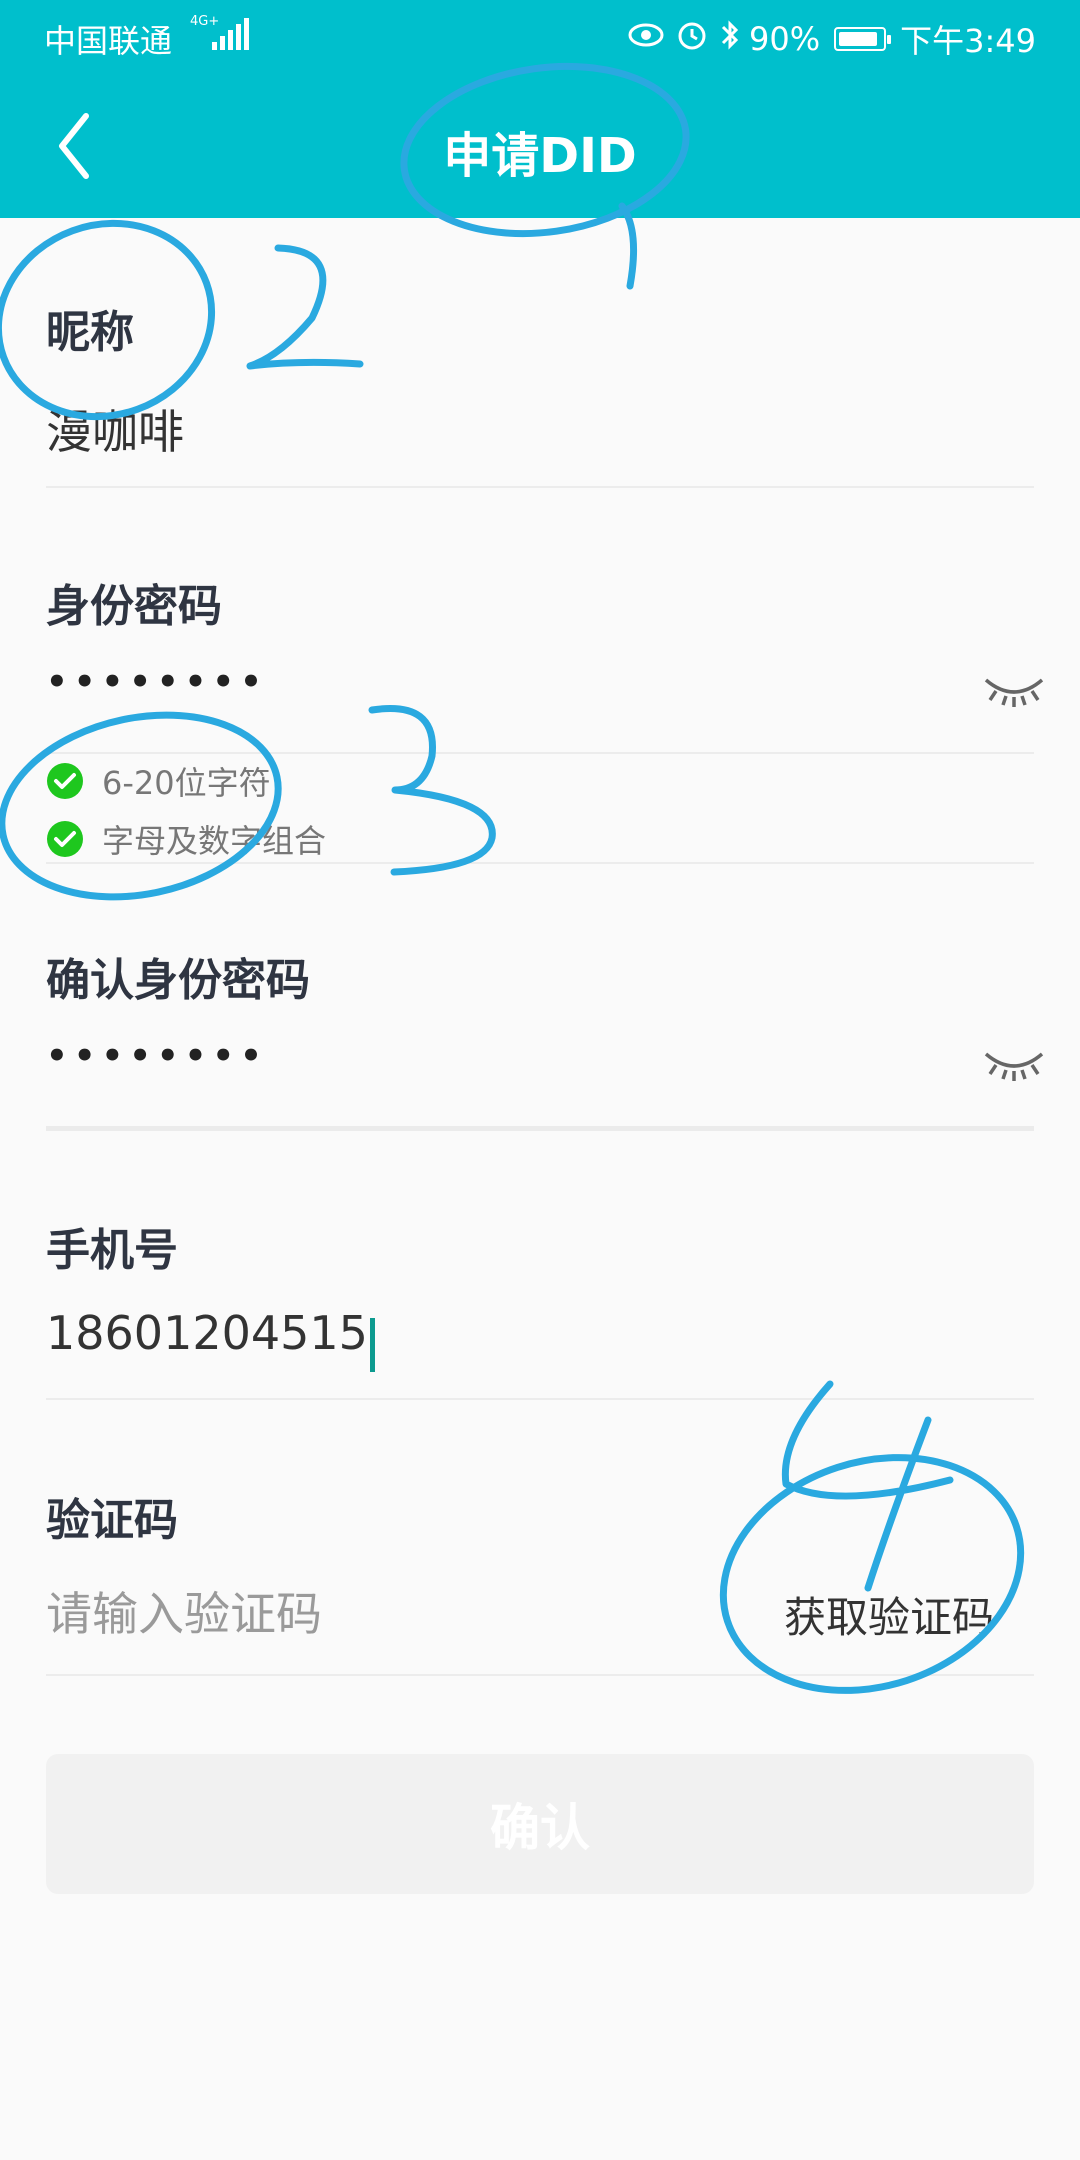 This screenshot has height=2160, width=1080. Describe the element at coordinates (178, 980) in the screenshot. I see `confirm-password-label: 确认身份密码` at that location.